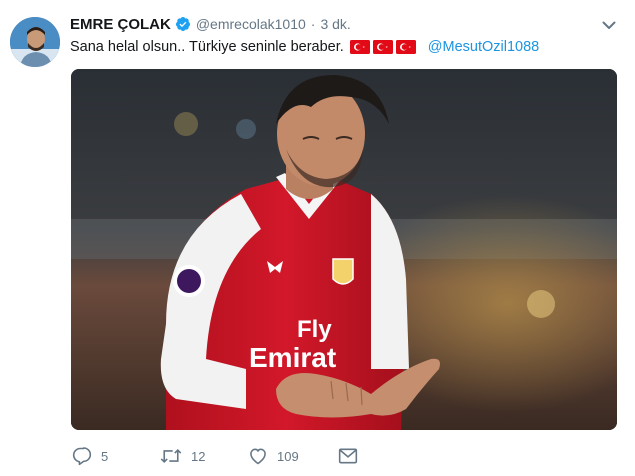 The width and height of the screenshot is (635, 476). I want to click on retweet-button: 12, so click(204, 456).